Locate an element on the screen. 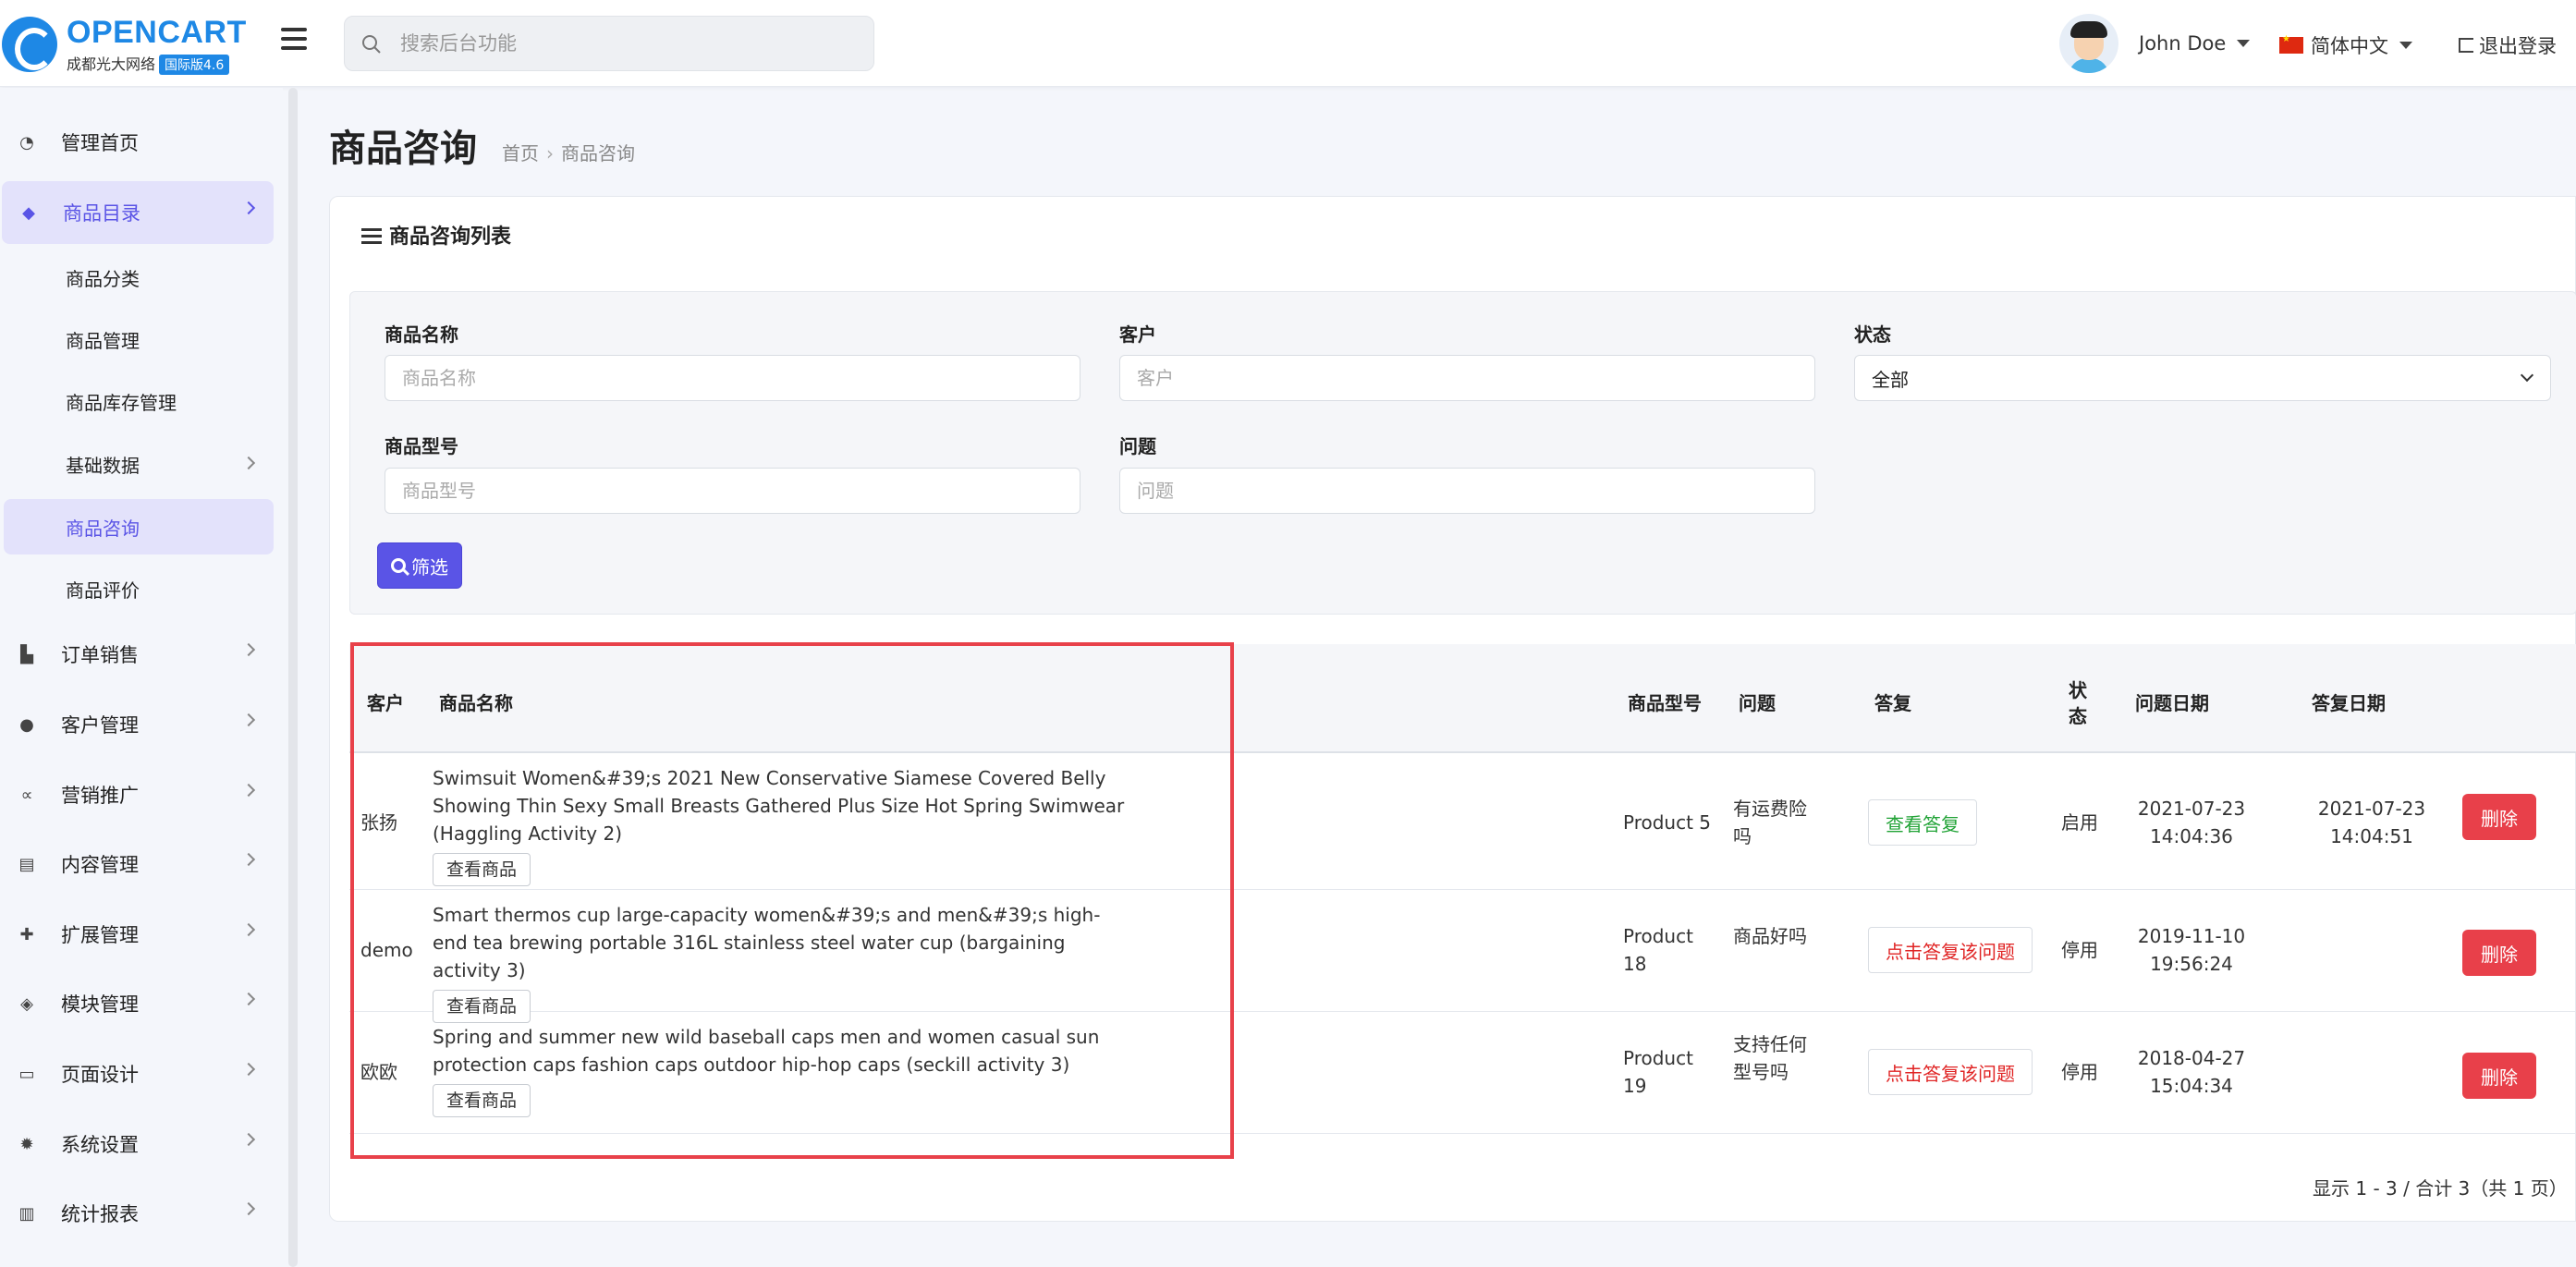 The image size is (2576, 1267). filter-customer-label: 客户 is located at coordinates (1137, 334).